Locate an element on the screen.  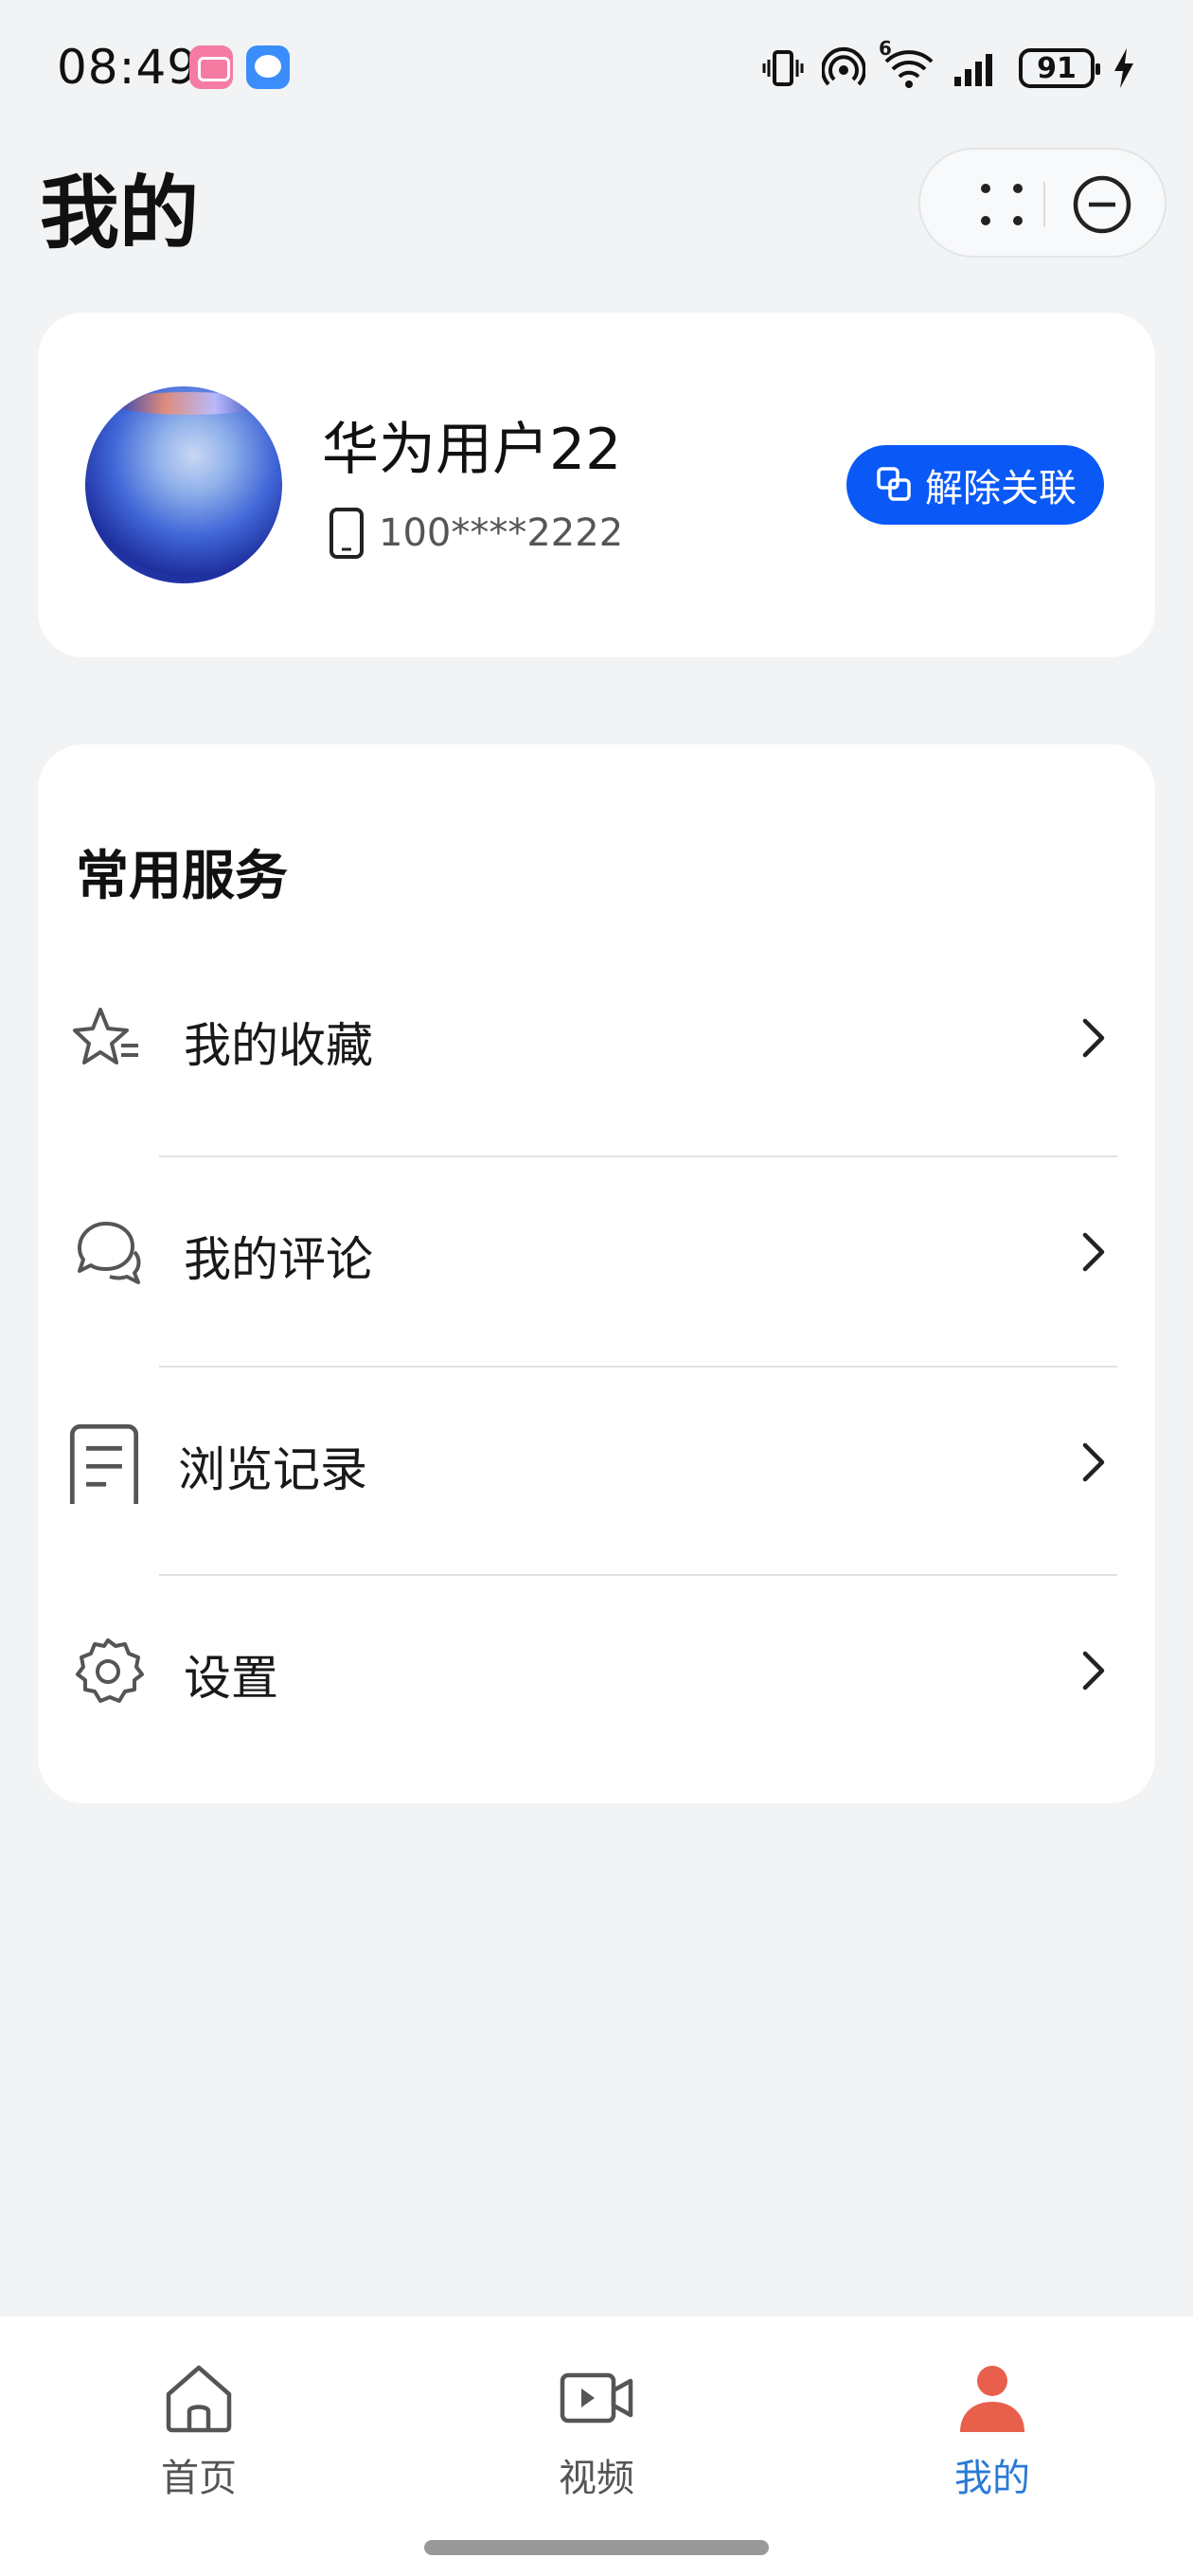
close-icon is located at coordinates (1102, 204).